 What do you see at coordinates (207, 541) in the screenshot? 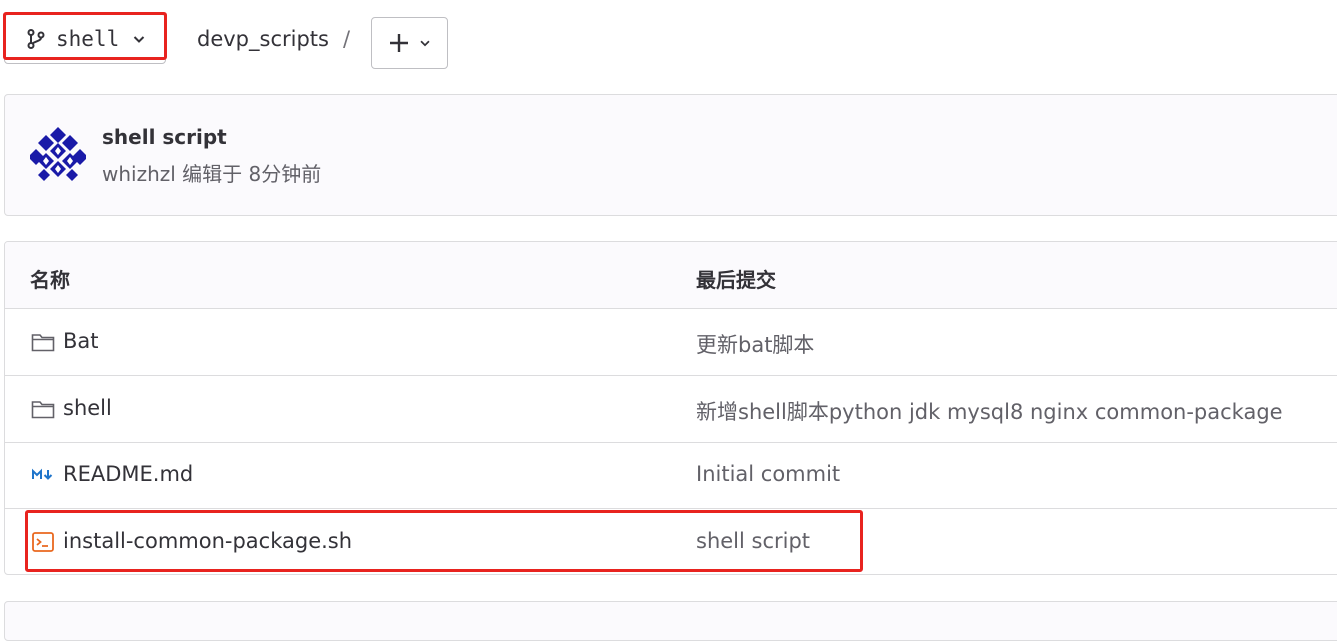
I see `file-name-link: install-common-package.sh` at bounding box center [207, 541].